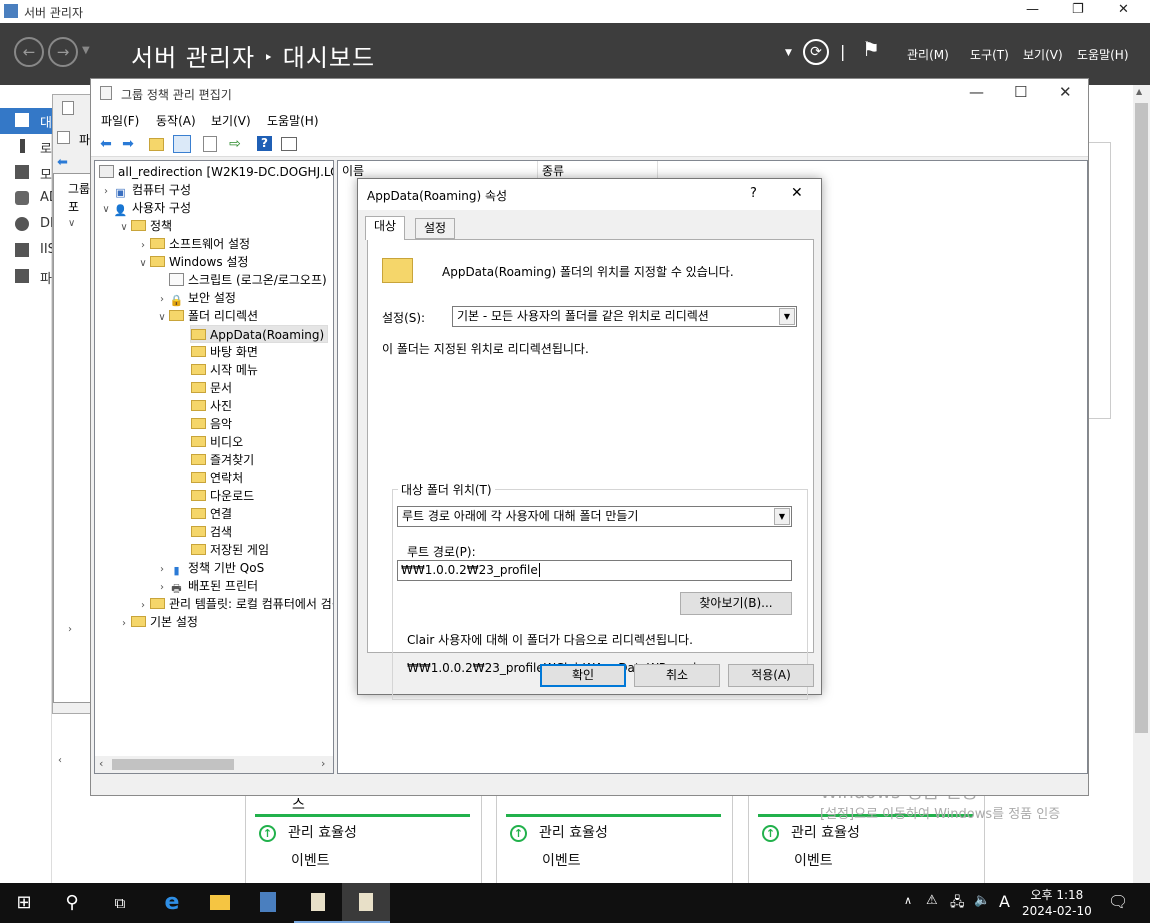 The width and height of the screenshot is (1150, 923). I want to click on setting-select: 기본 - 모든 사용자의 폴더를 같은 위치로 리디렉션 ▼, so click(624, 316).